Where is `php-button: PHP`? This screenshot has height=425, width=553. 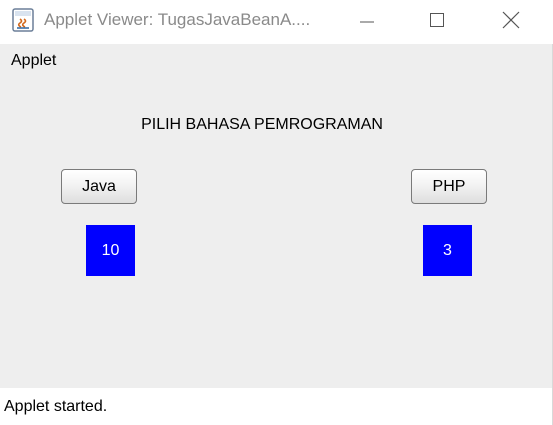 php-button: PHP is located at coordinates (449, 186).